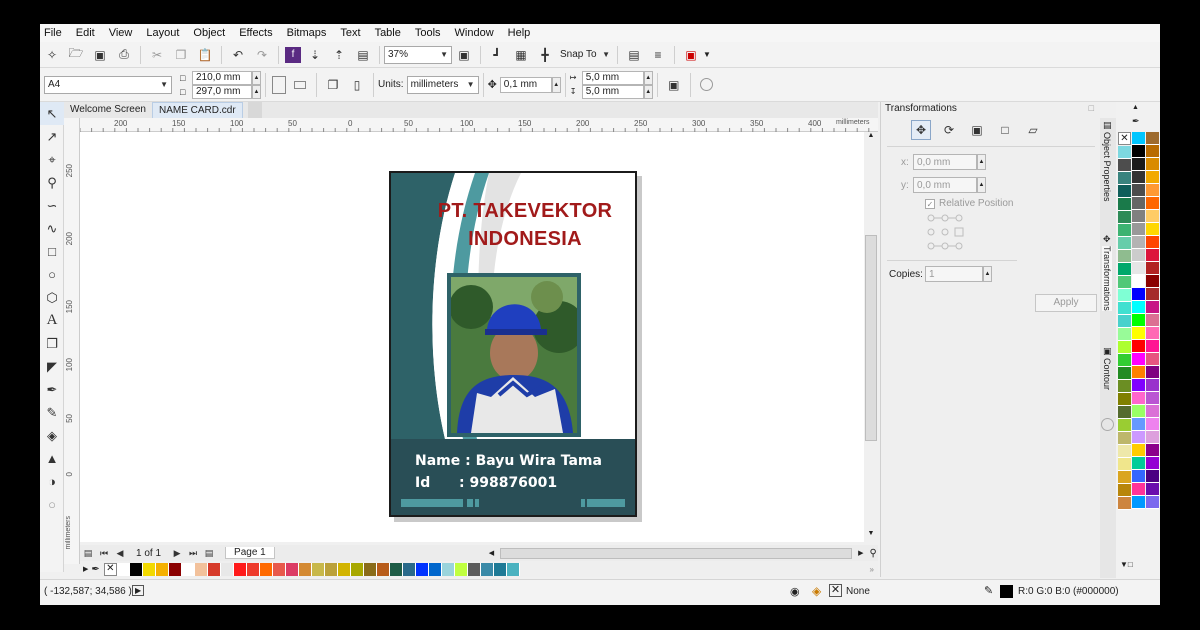 The width and height of the screenshot is (1200, 630). Describe the element at coordinates (519, 33) in the screenshot. I see `menu-help: Help` at that location.